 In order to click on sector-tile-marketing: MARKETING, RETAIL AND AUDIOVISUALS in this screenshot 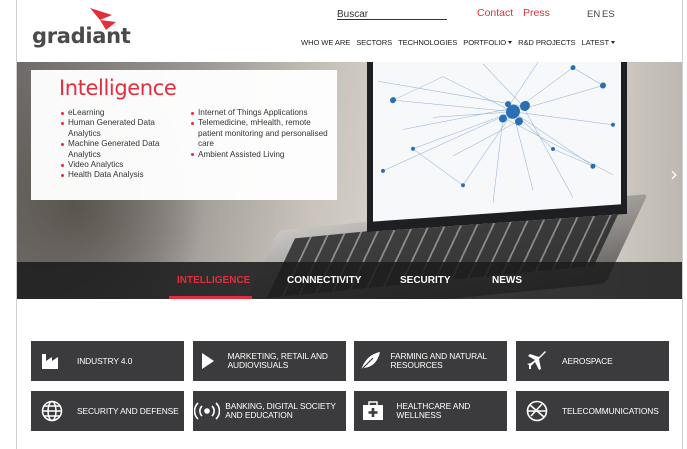, I will do `click(269, 361)`.